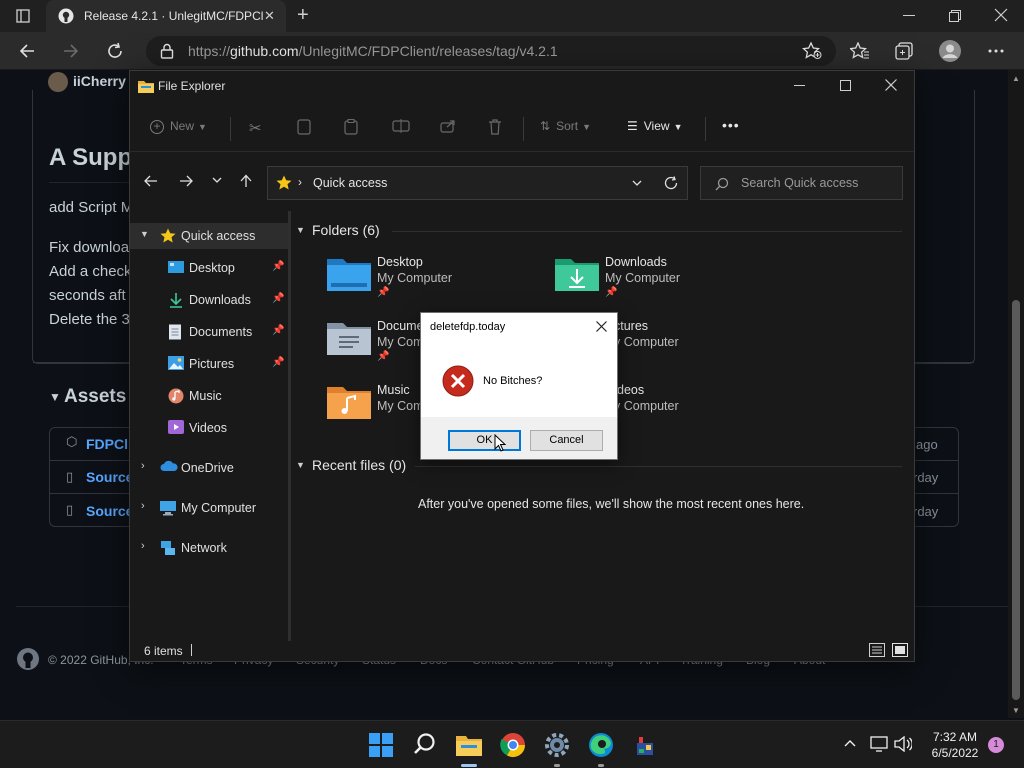 The width and height of the screenshot is (1024, 768). Describe the element at coordinates (879, 744) in the screenshot. I see `network-status-icon` at that location.